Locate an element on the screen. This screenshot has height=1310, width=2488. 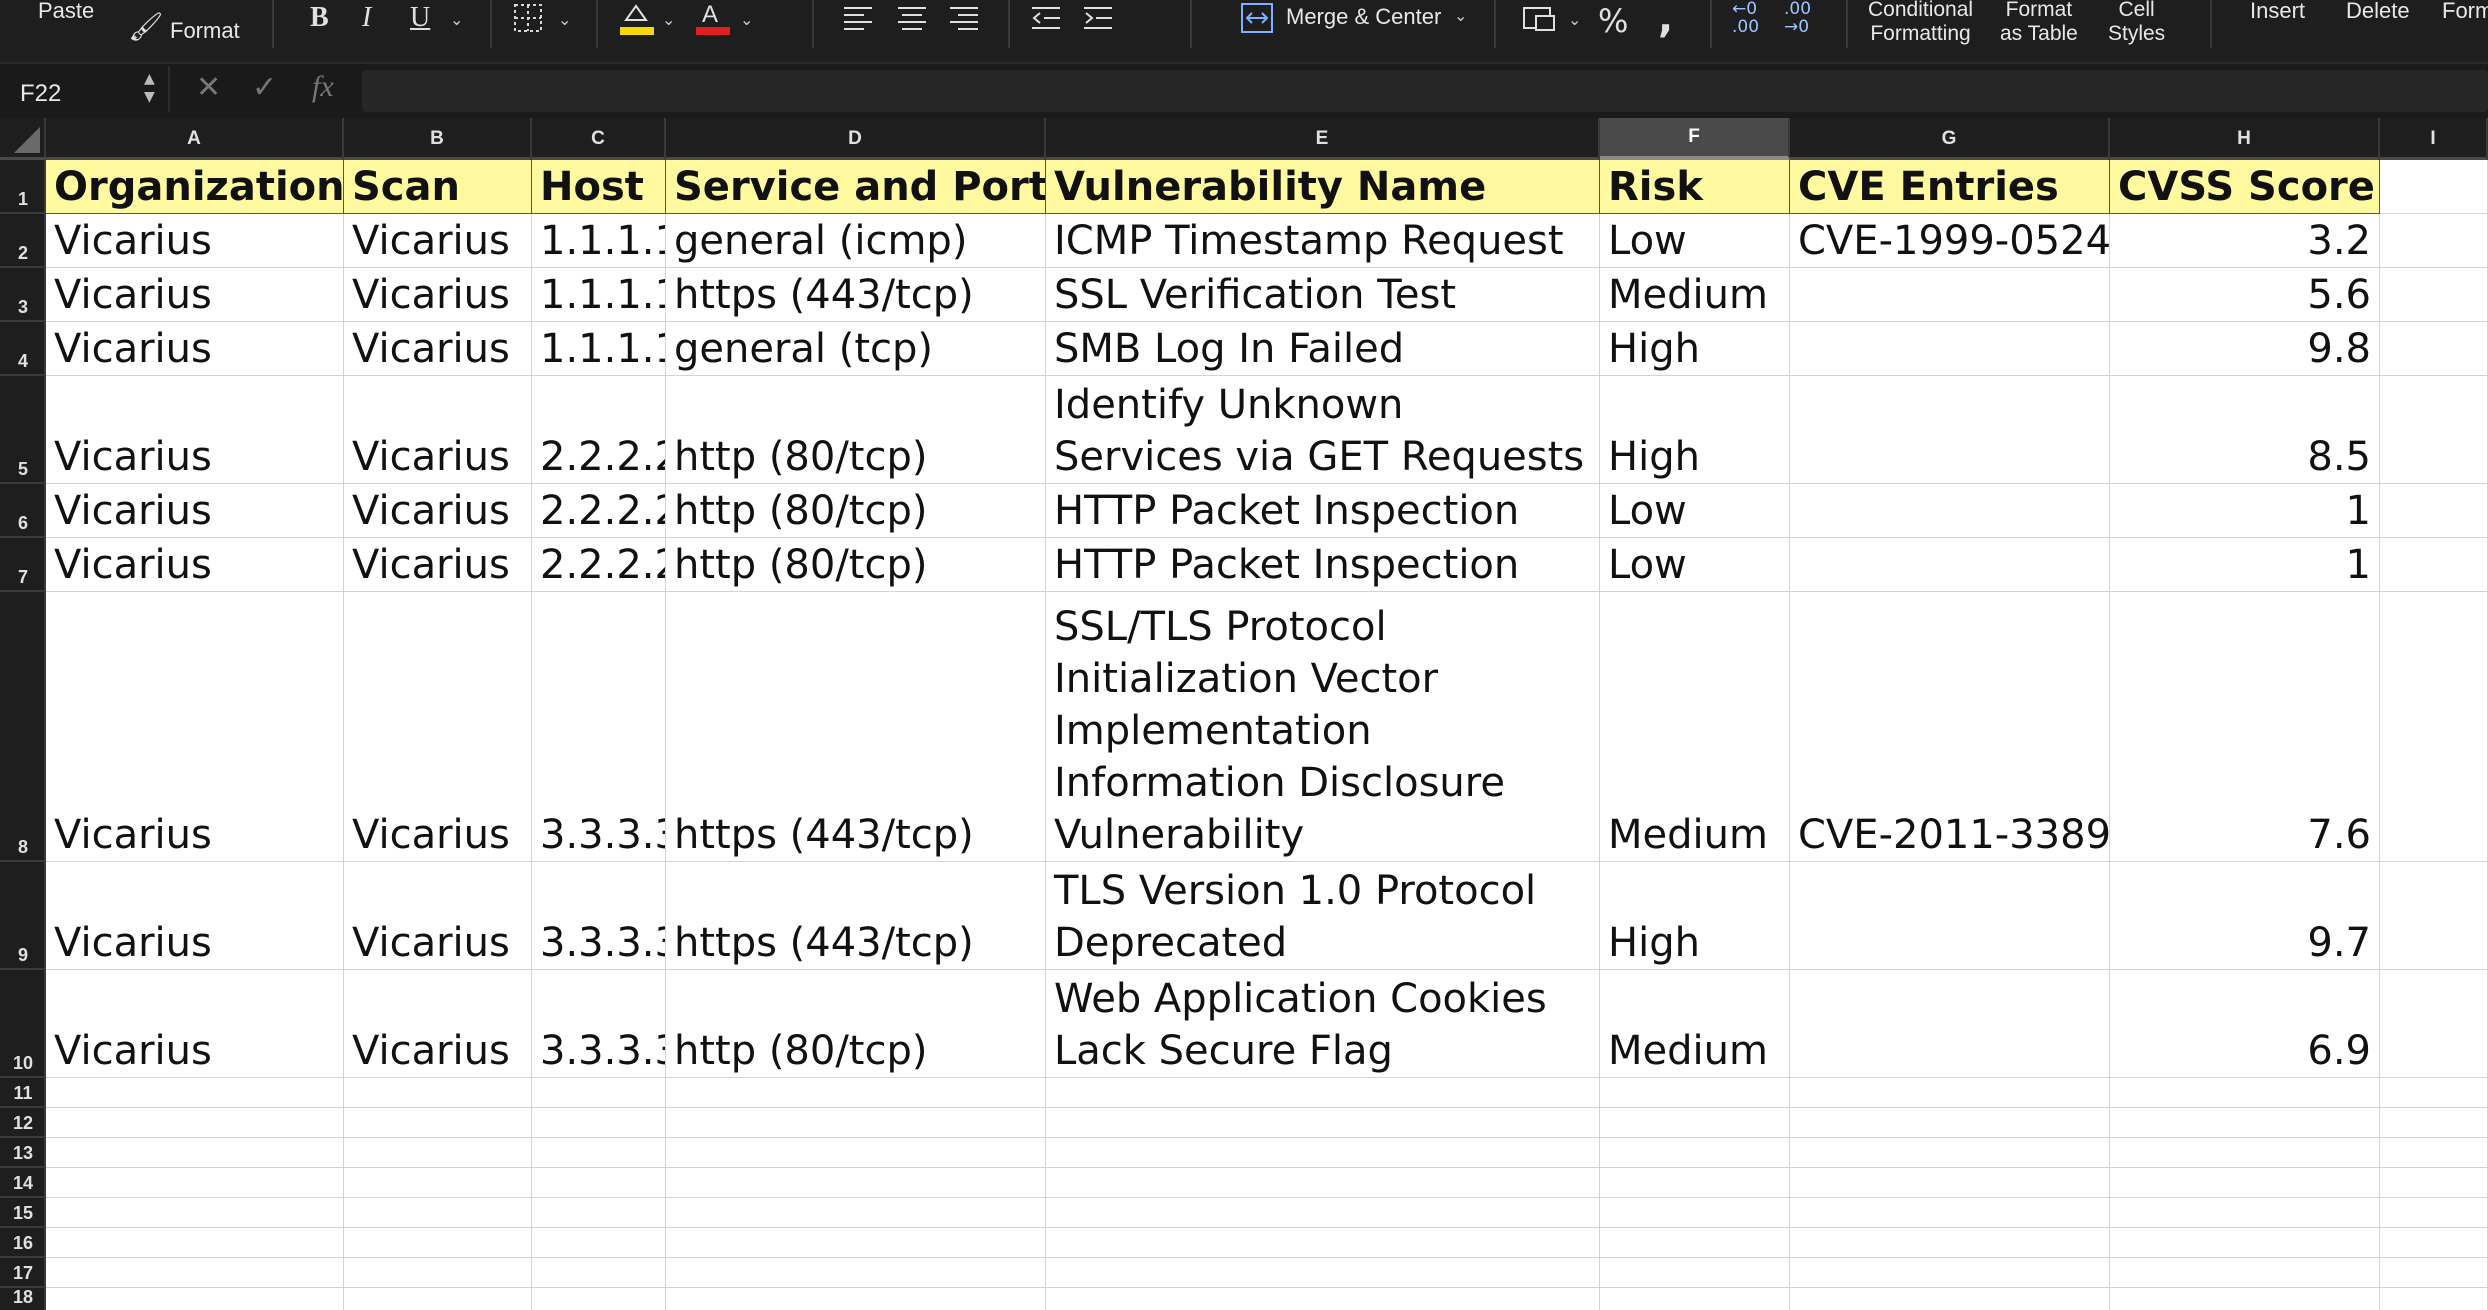
header-cell-b: Scan is located at coordinates (438, 187).